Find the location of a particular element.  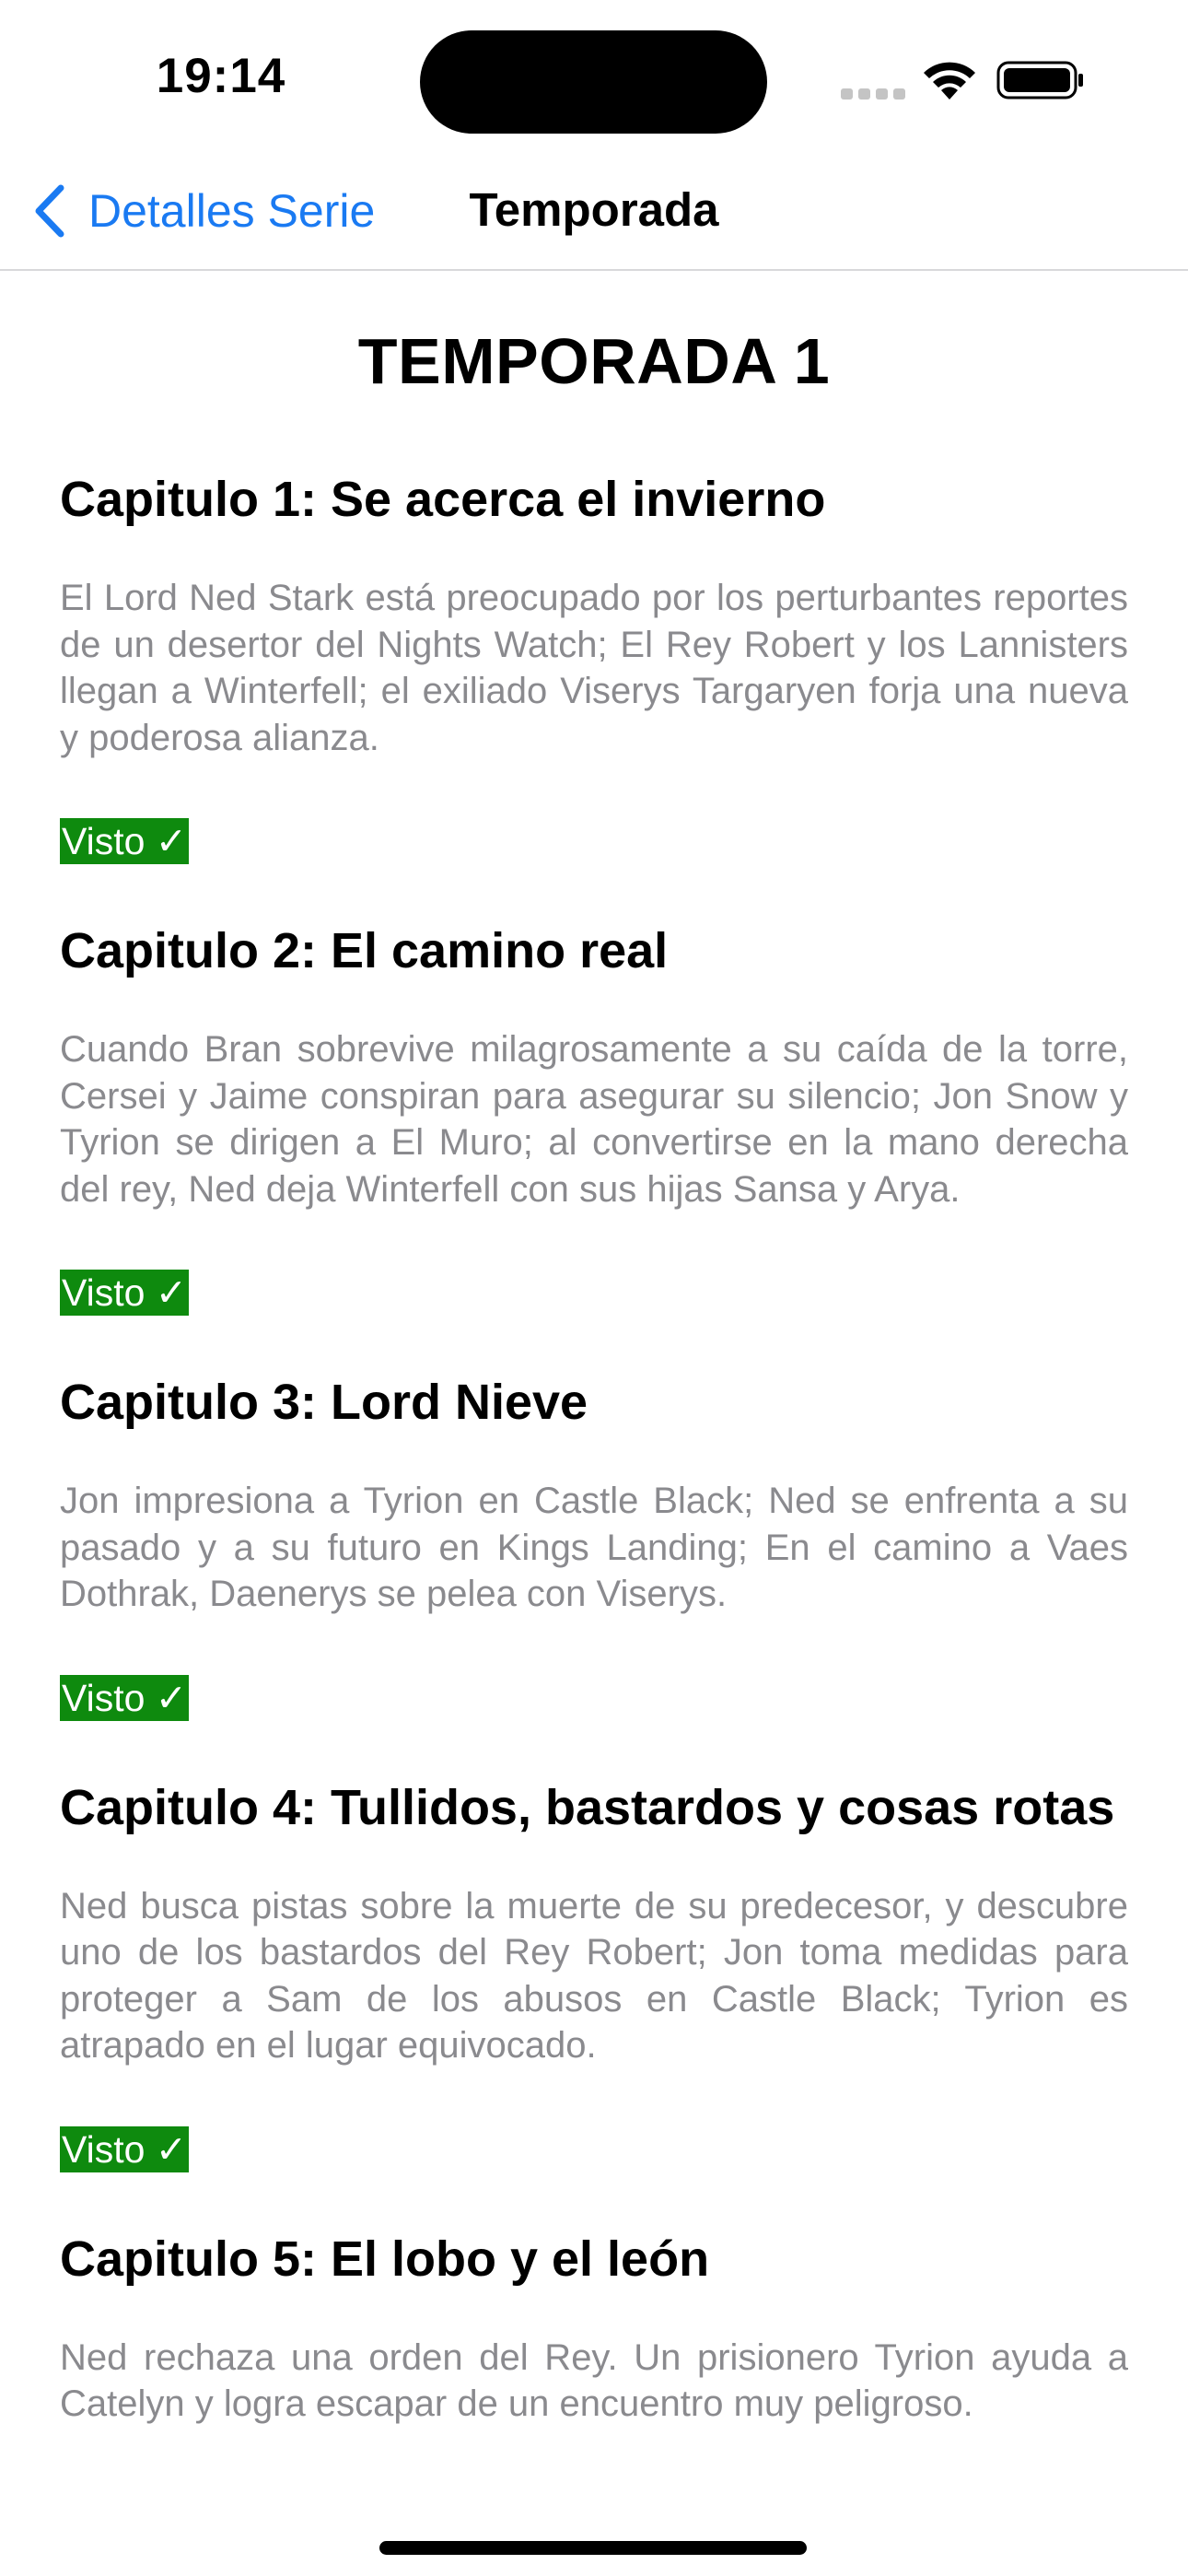

episode-title: Capitulo 2: El camino real is located at coordinates (364, 950).